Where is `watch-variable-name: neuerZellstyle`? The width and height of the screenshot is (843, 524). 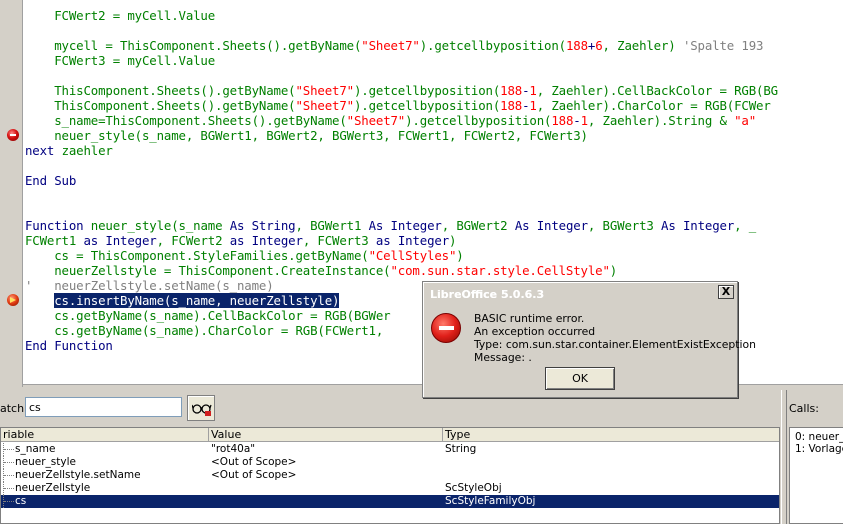
watch-variable-name: neuerZellstyle is located at coordinates (53, 488).